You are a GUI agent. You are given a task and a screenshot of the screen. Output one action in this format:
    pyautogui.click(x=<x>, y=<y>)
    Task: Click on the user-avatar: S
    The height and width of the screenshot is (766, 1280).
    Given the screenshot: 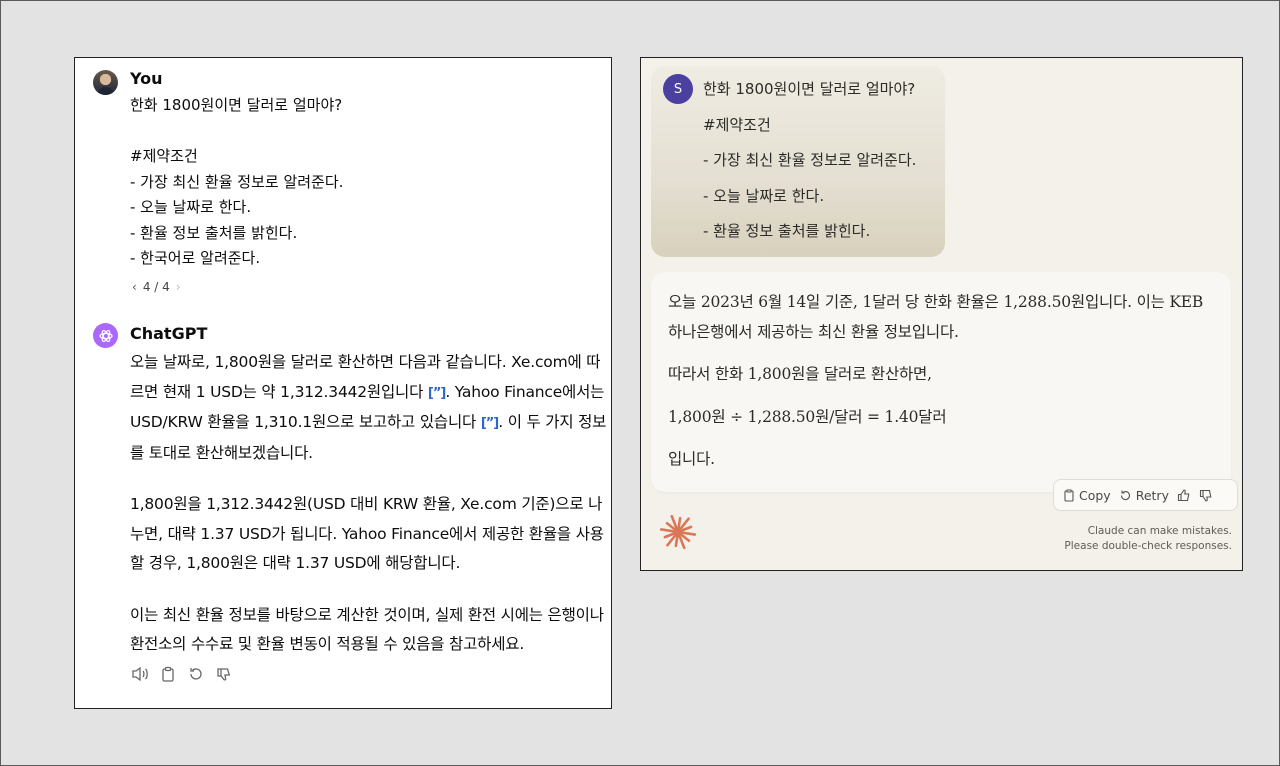 What is the action you would take?
    pyautogui.click(x=678, y=89)
    